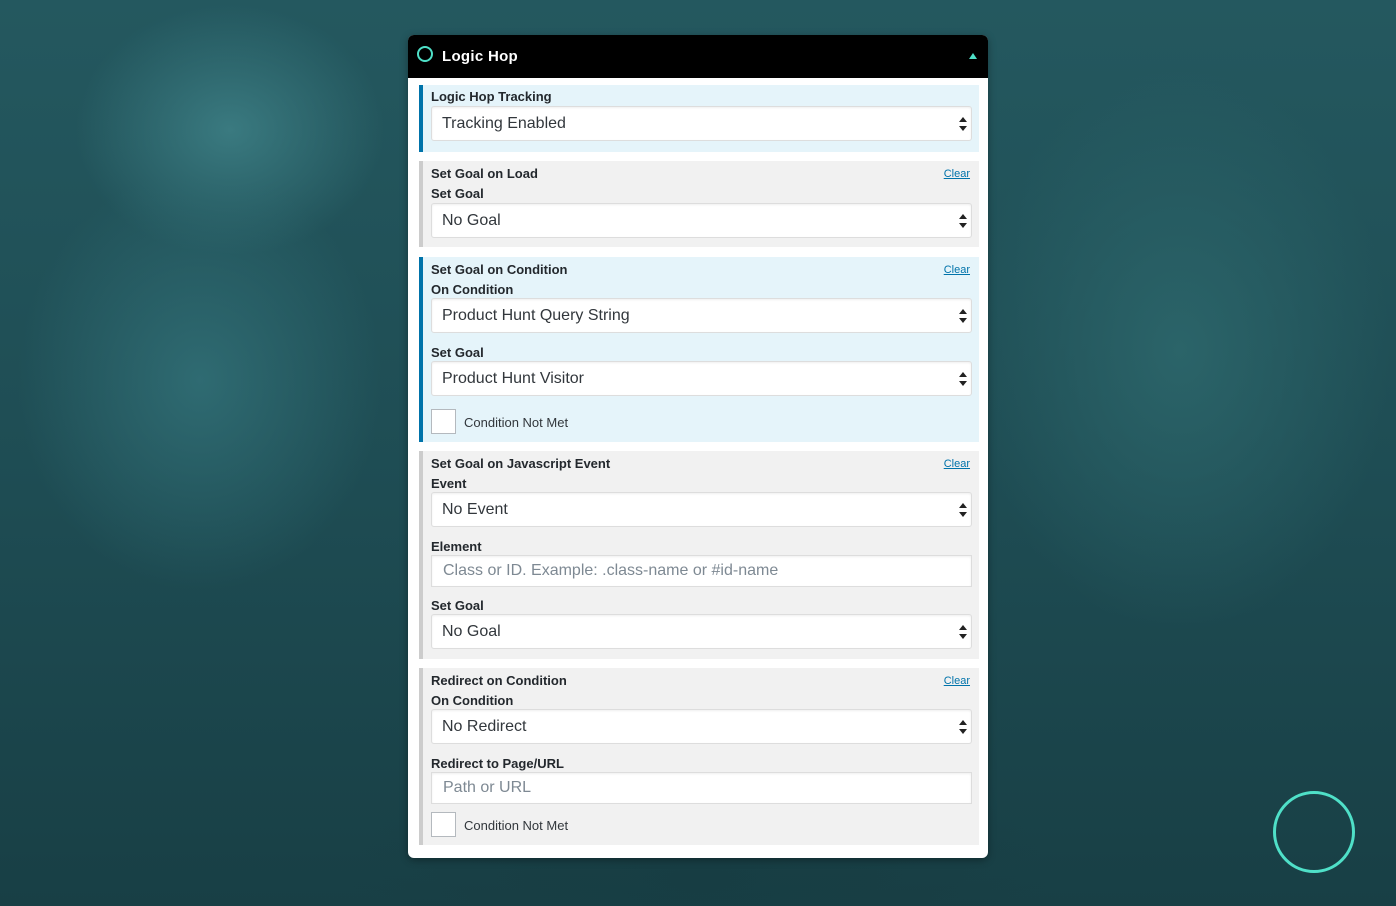 The height and width of the screenshot is (906, 1396). Describe the element at coordinates (516, 825) in the screenshot. I see `redirect-not-met-label: Condition Not Met` at that location.